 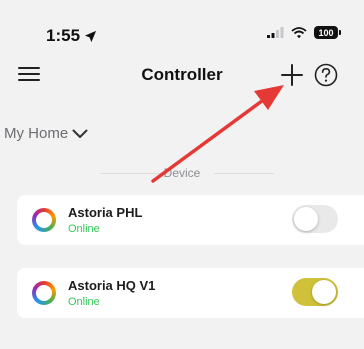 I want to click on nav-bar: Controller, so click(x=182, y=76).